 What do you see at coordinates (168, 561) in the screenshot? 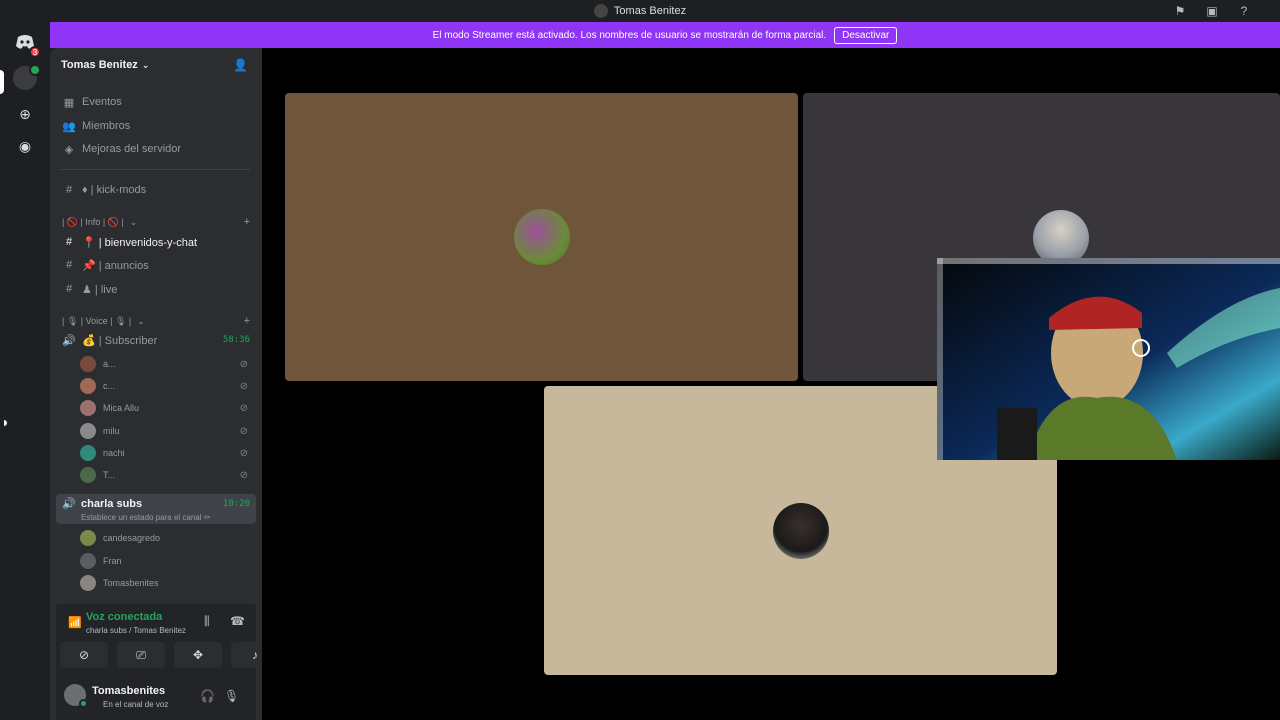
I see `voice-member: Fran` at bounding box center [168, 561].